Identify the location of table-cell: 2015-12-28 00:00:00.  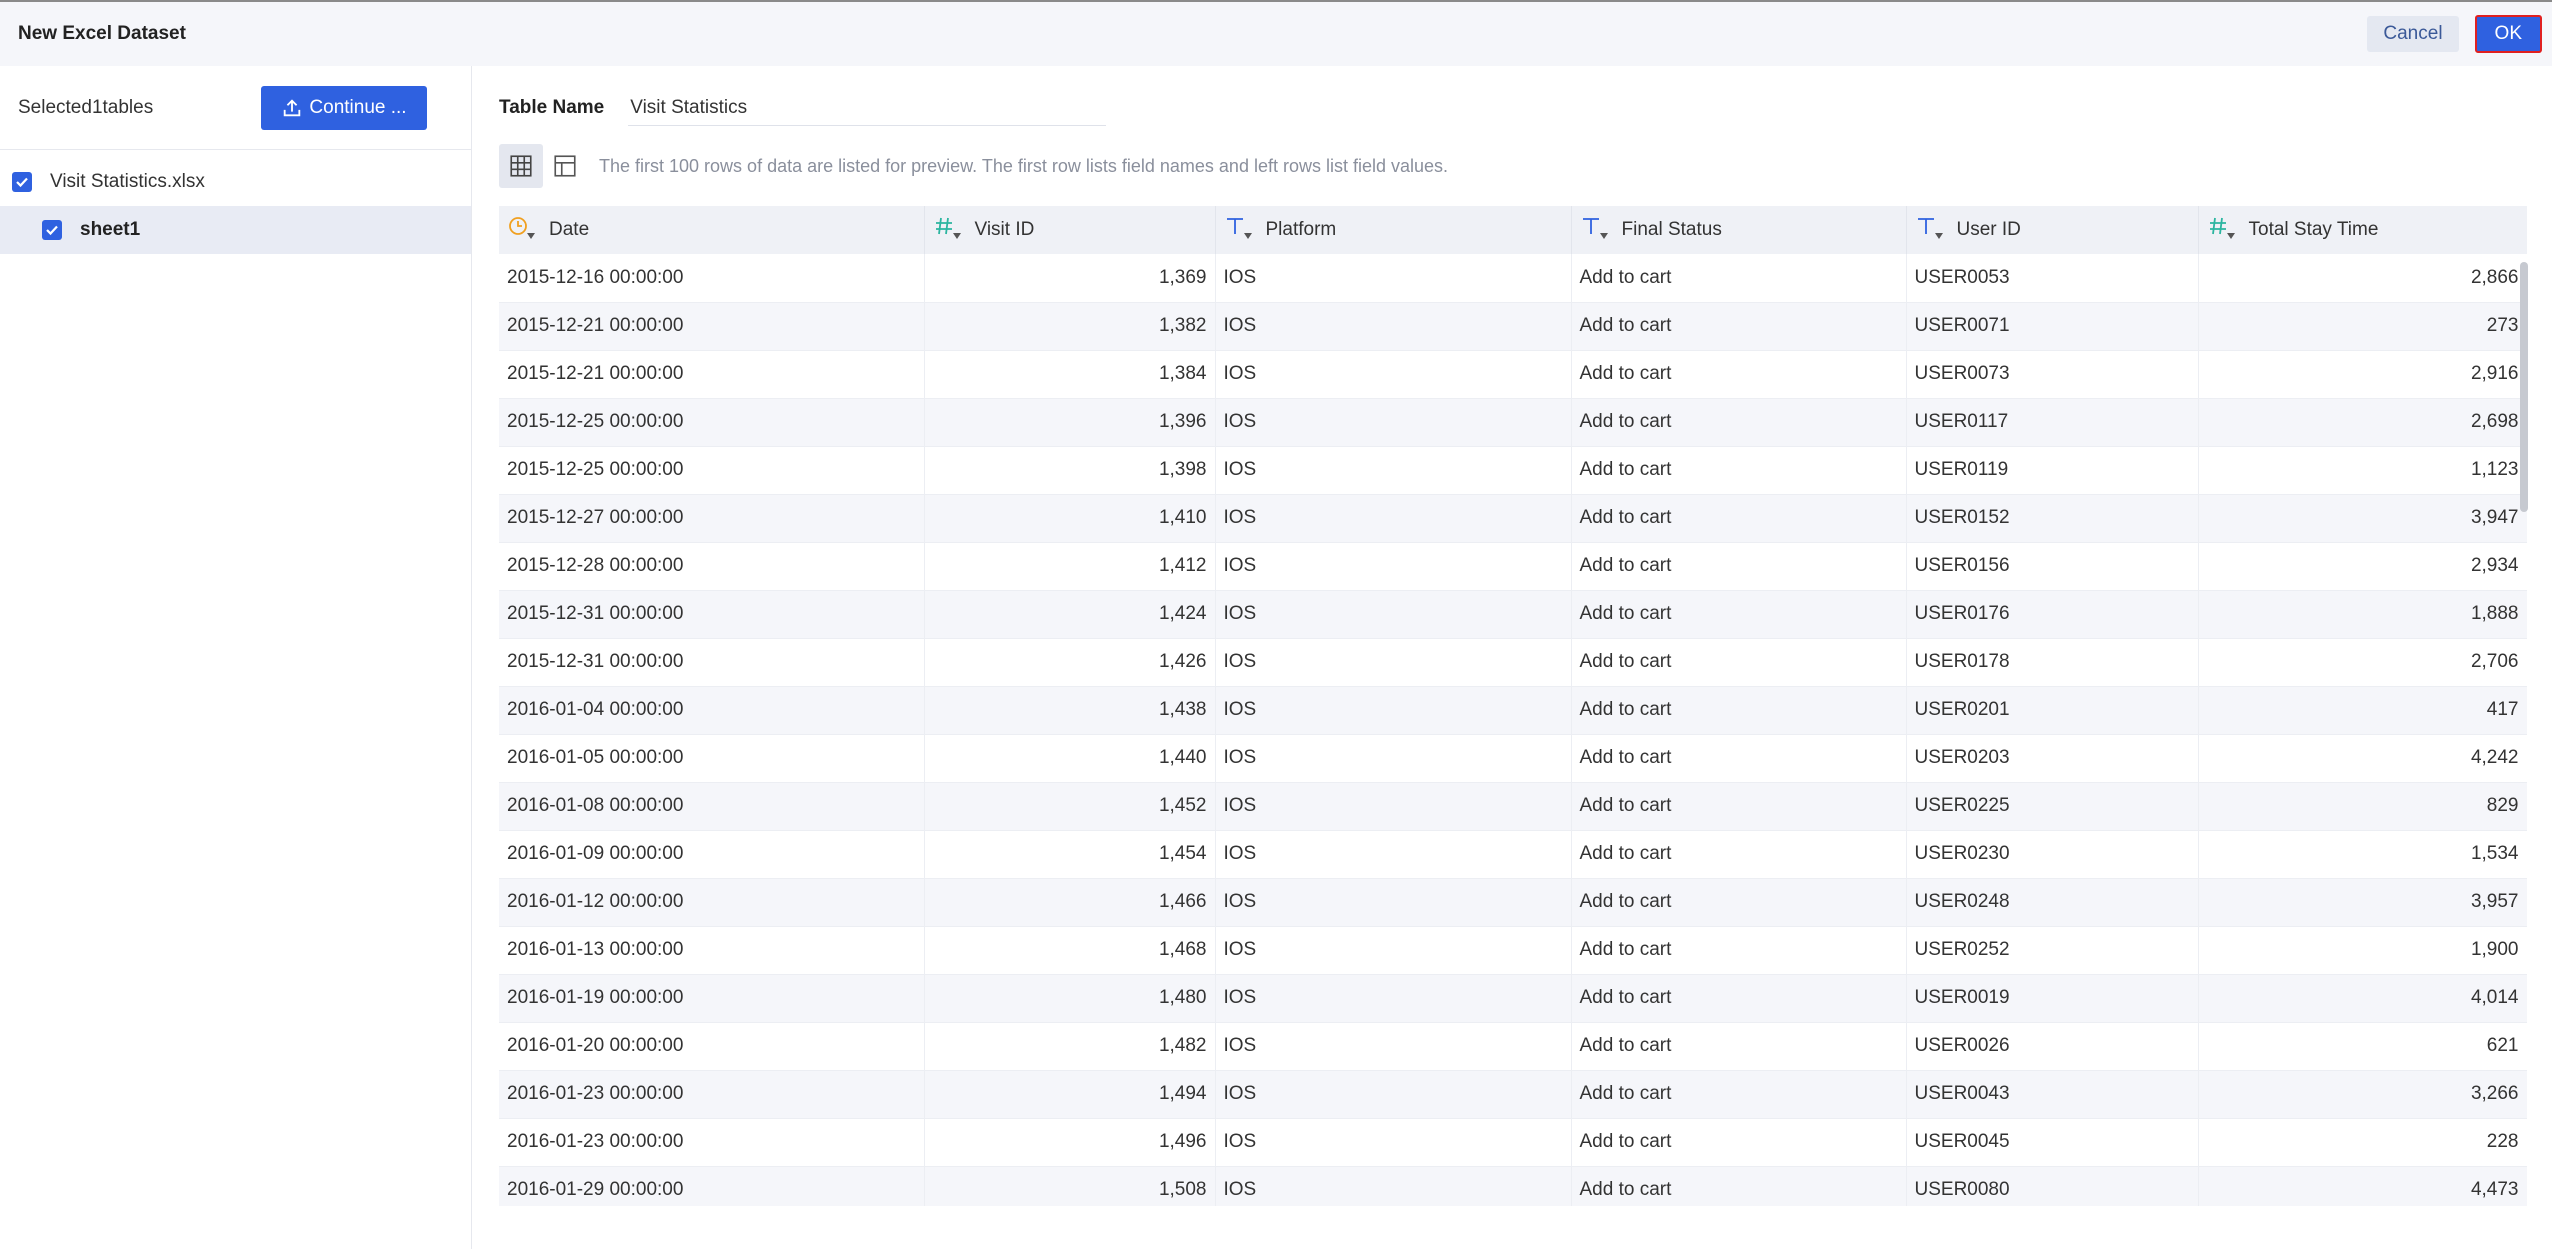
(712, 566).